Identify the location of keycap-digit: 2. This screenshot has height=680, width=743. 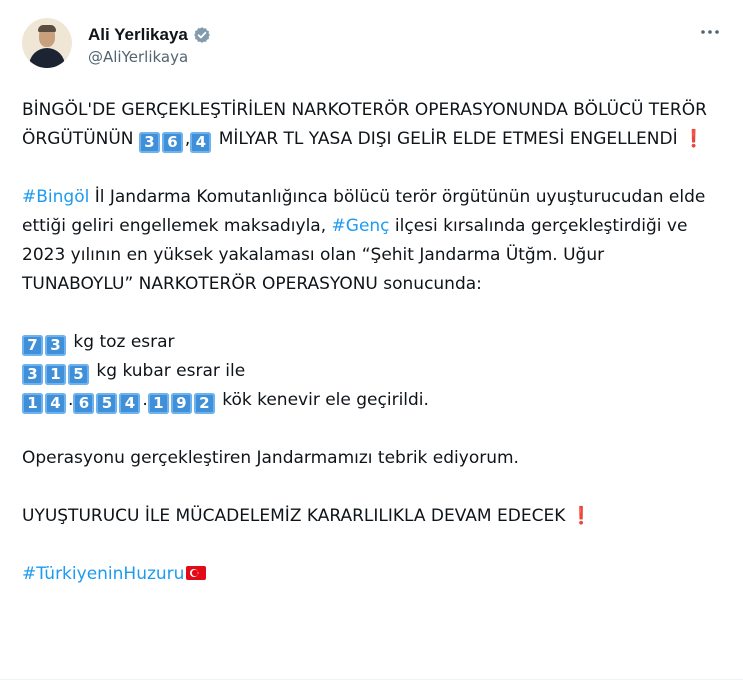
(204, 403).